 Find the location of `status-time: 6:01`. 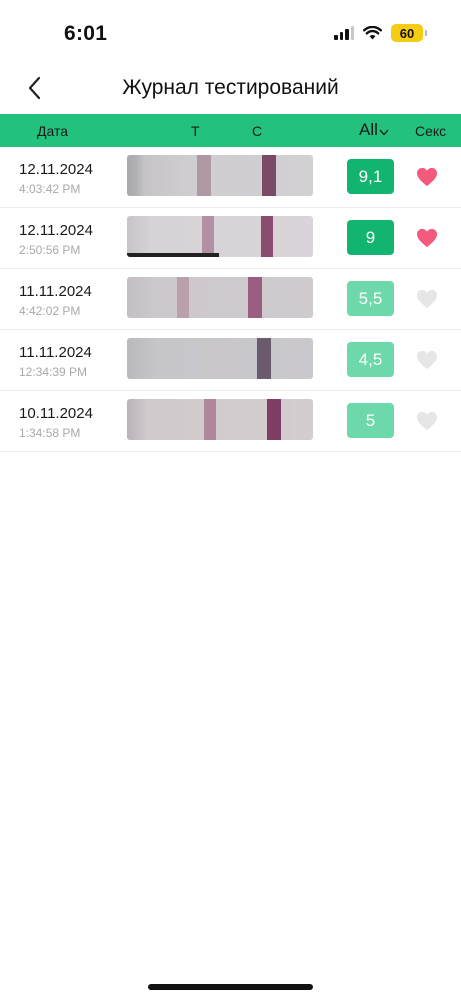

status-time: 6:01 is located at coordinates (86, 33).